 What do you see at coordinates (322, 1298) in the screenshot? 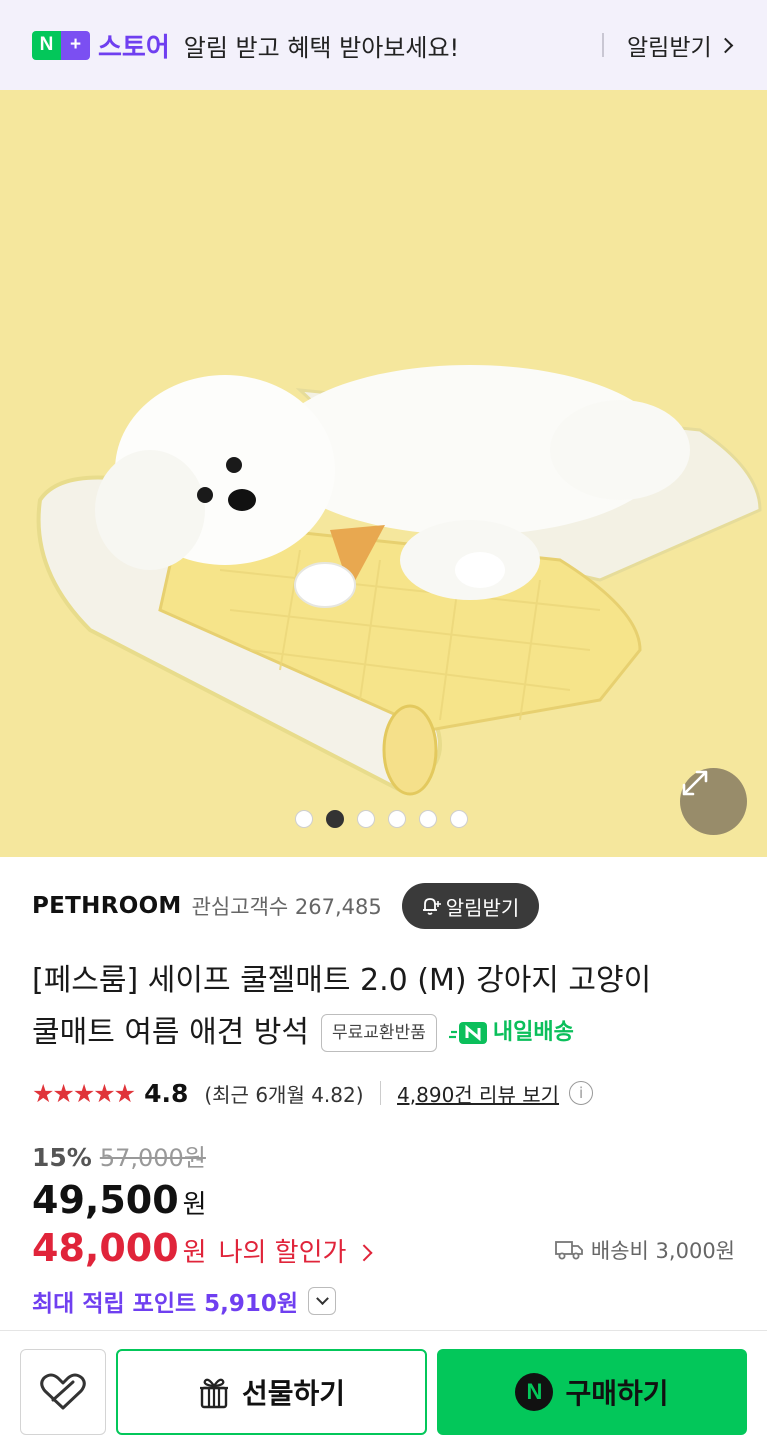
I see `chevron-down-icon` at bounding box center [322, 1298].